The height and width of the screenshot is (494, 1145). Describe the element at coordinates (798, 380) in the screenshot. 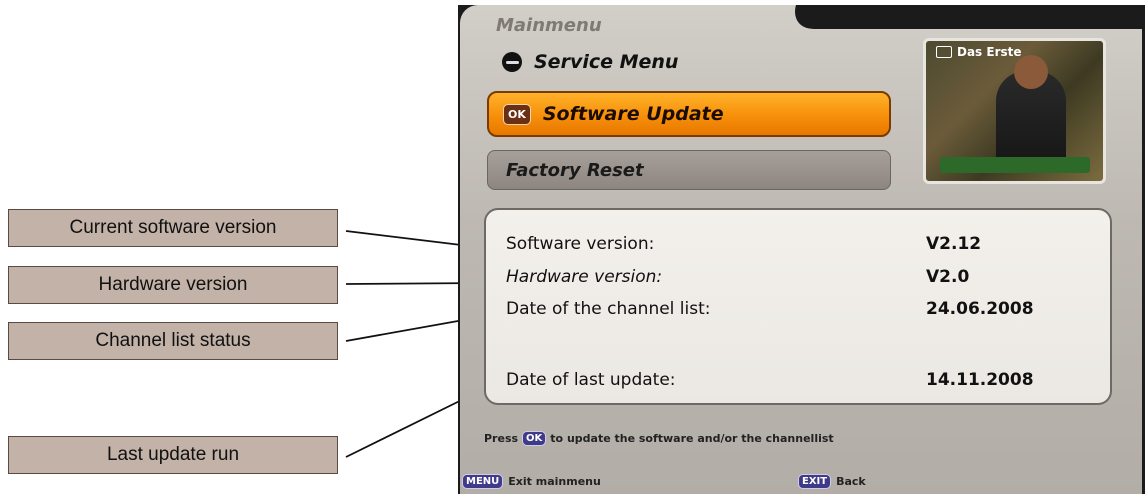

I see `info-row-last-update: Date of last update: 14.11.2008` at that location.